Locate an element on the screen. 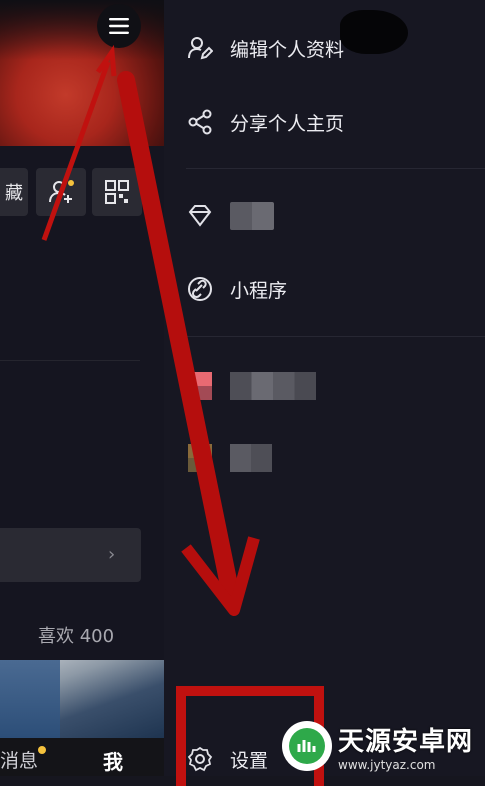 This screenshot has width=485, height=786. drawer-item-edit-profile: 编辑个人资料 is located at coordinates (265, 48).